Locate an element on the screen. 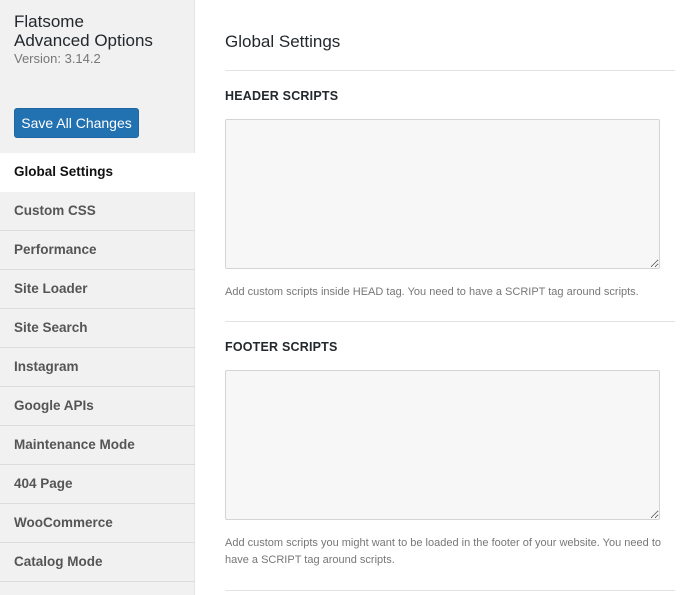 This screenshot has width=687, height=595. header-scripts-label: HEADER SCRIPTS is located at coordinates (282, 96).